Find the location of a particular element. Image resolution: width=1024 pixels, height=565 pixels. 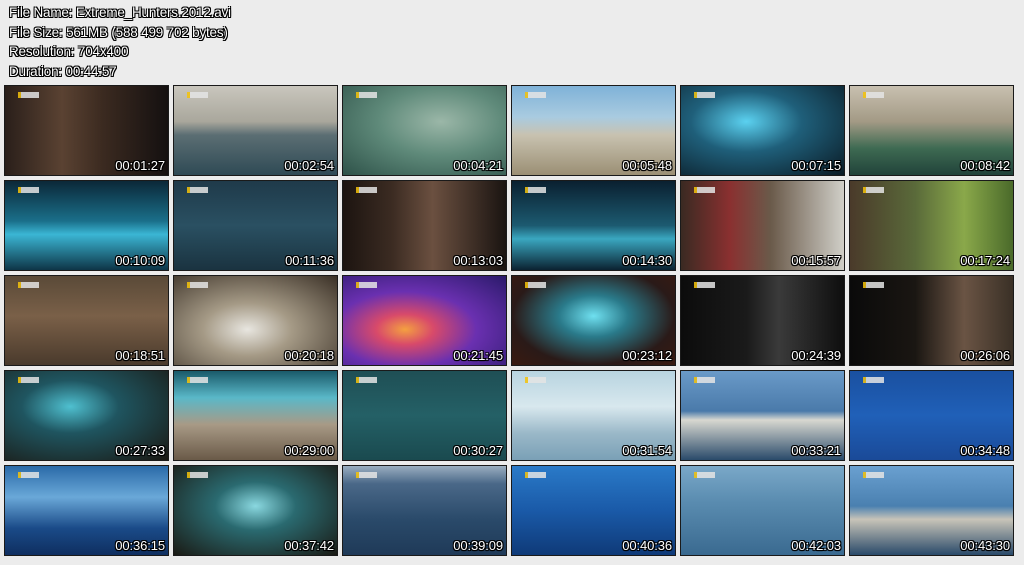

thumbnail-timestamp: 00:02:54 is located at coordinates (309, 165).